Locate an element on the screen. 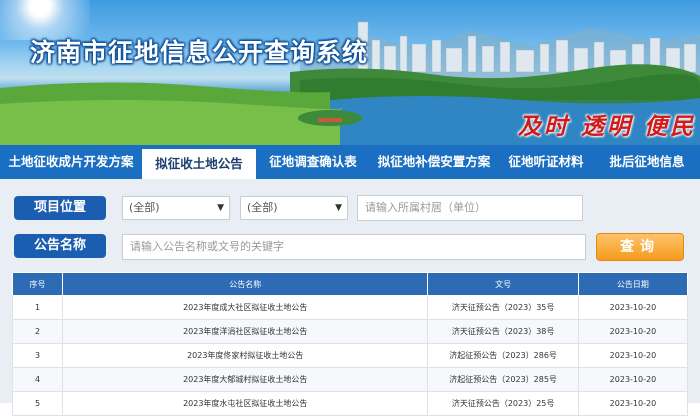 The height and width of the screenshot is (416, 700). town-select-value: (全部) is located at coordinates (262, 207).